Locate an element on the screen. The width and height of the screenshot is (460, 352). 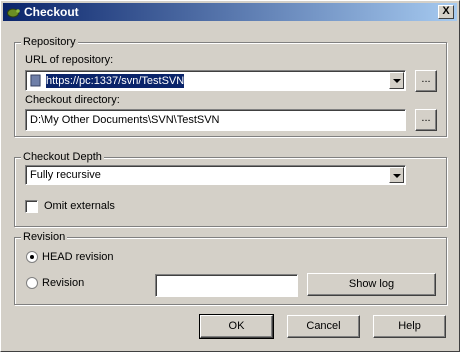
revision-legend: Revision is located at coordinates (44, 237).